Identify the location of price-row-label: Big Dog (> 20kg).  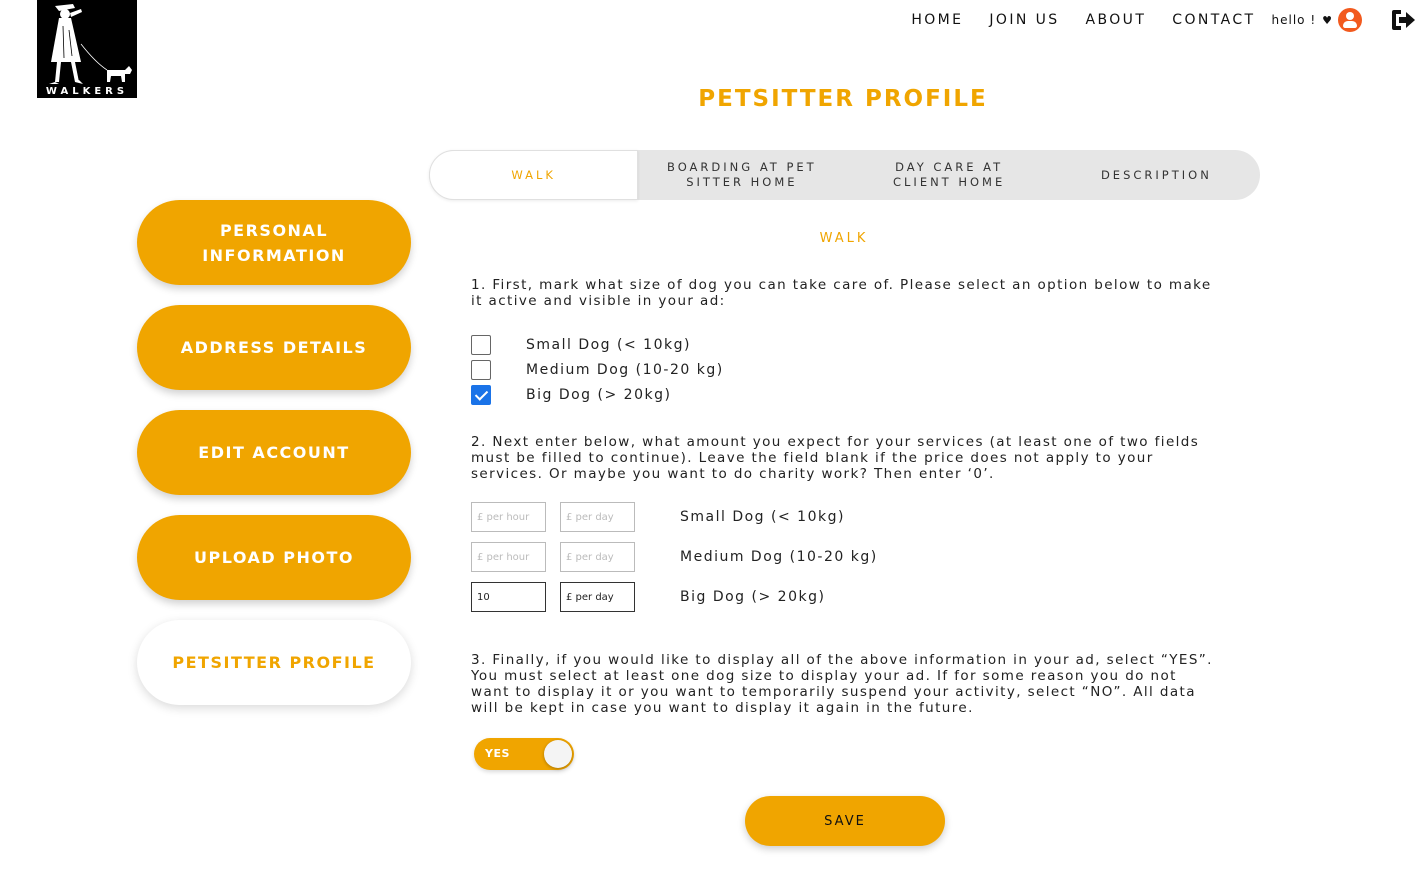
(753, 597).